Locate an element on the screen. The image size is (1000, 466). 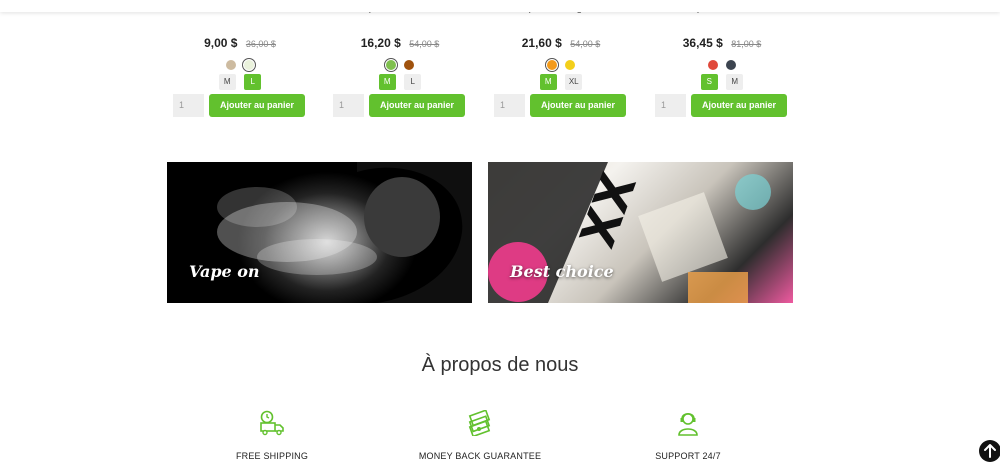
feature-money-back: MONEY BACK GUARANTEE is located at coordinates (480, 435).